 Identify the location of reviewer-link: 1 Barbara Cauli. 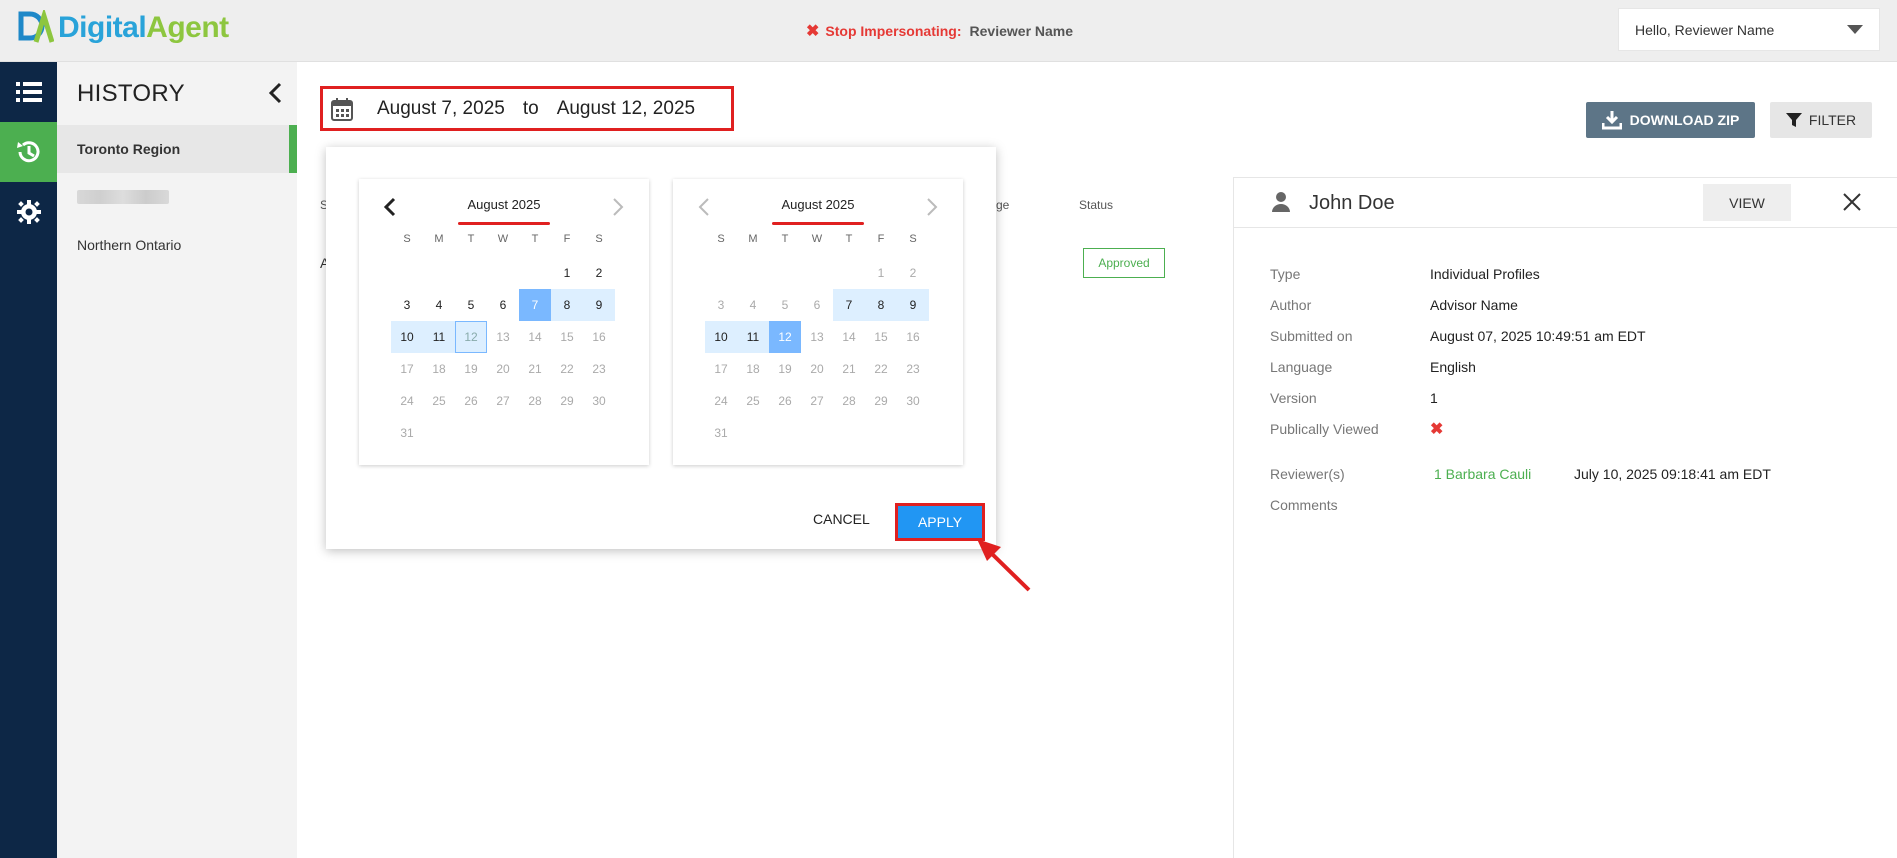
(1482, 474).